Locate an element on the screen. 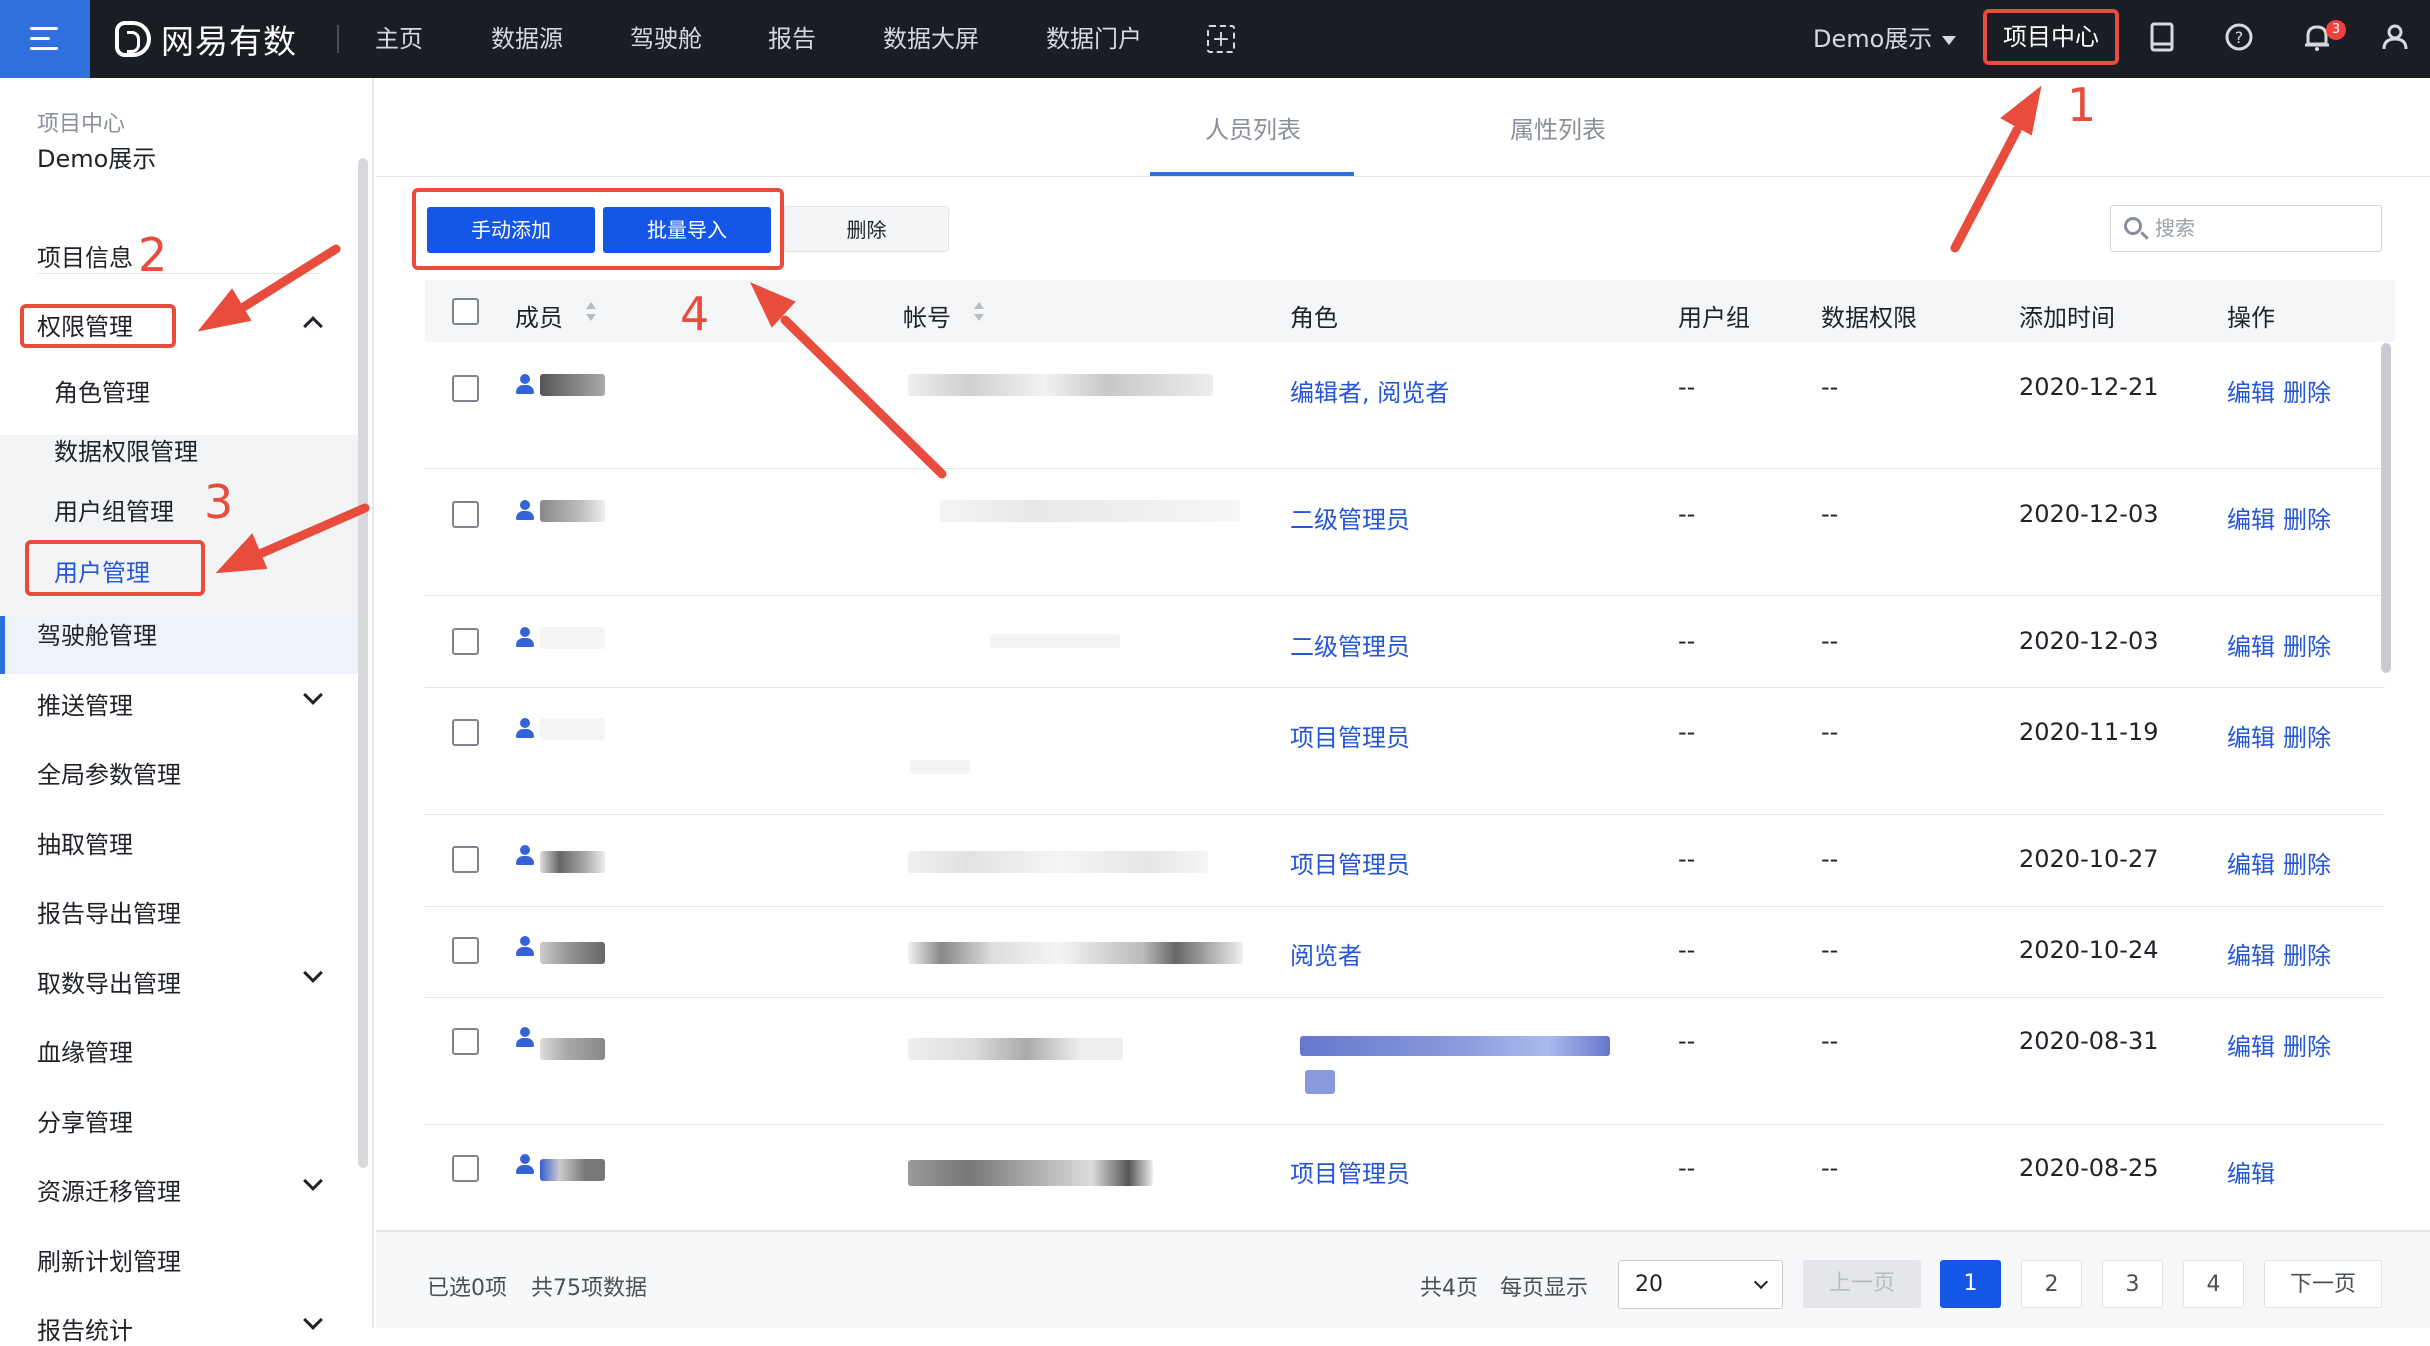  arrow-3-head is located at coordinates (241, 553).